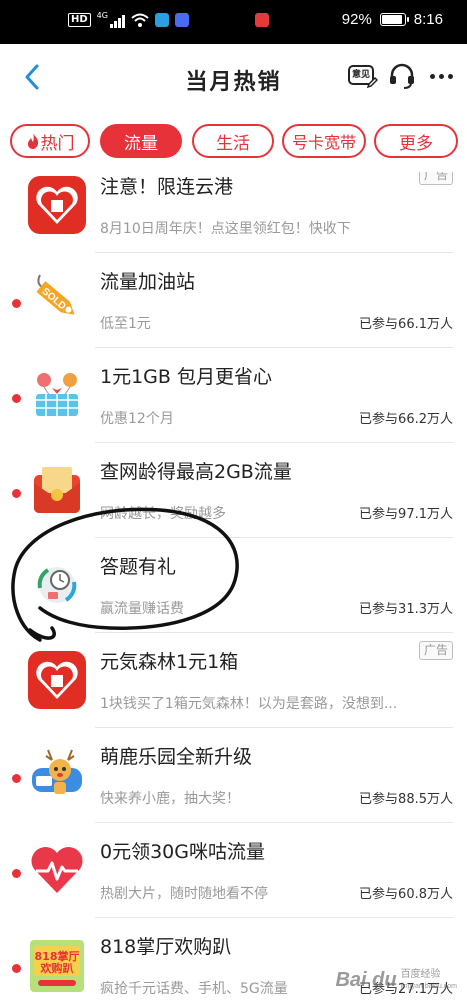 The image size is (467, 1000). I want to click on svg-text: 818掌厅, so click(57, 956).